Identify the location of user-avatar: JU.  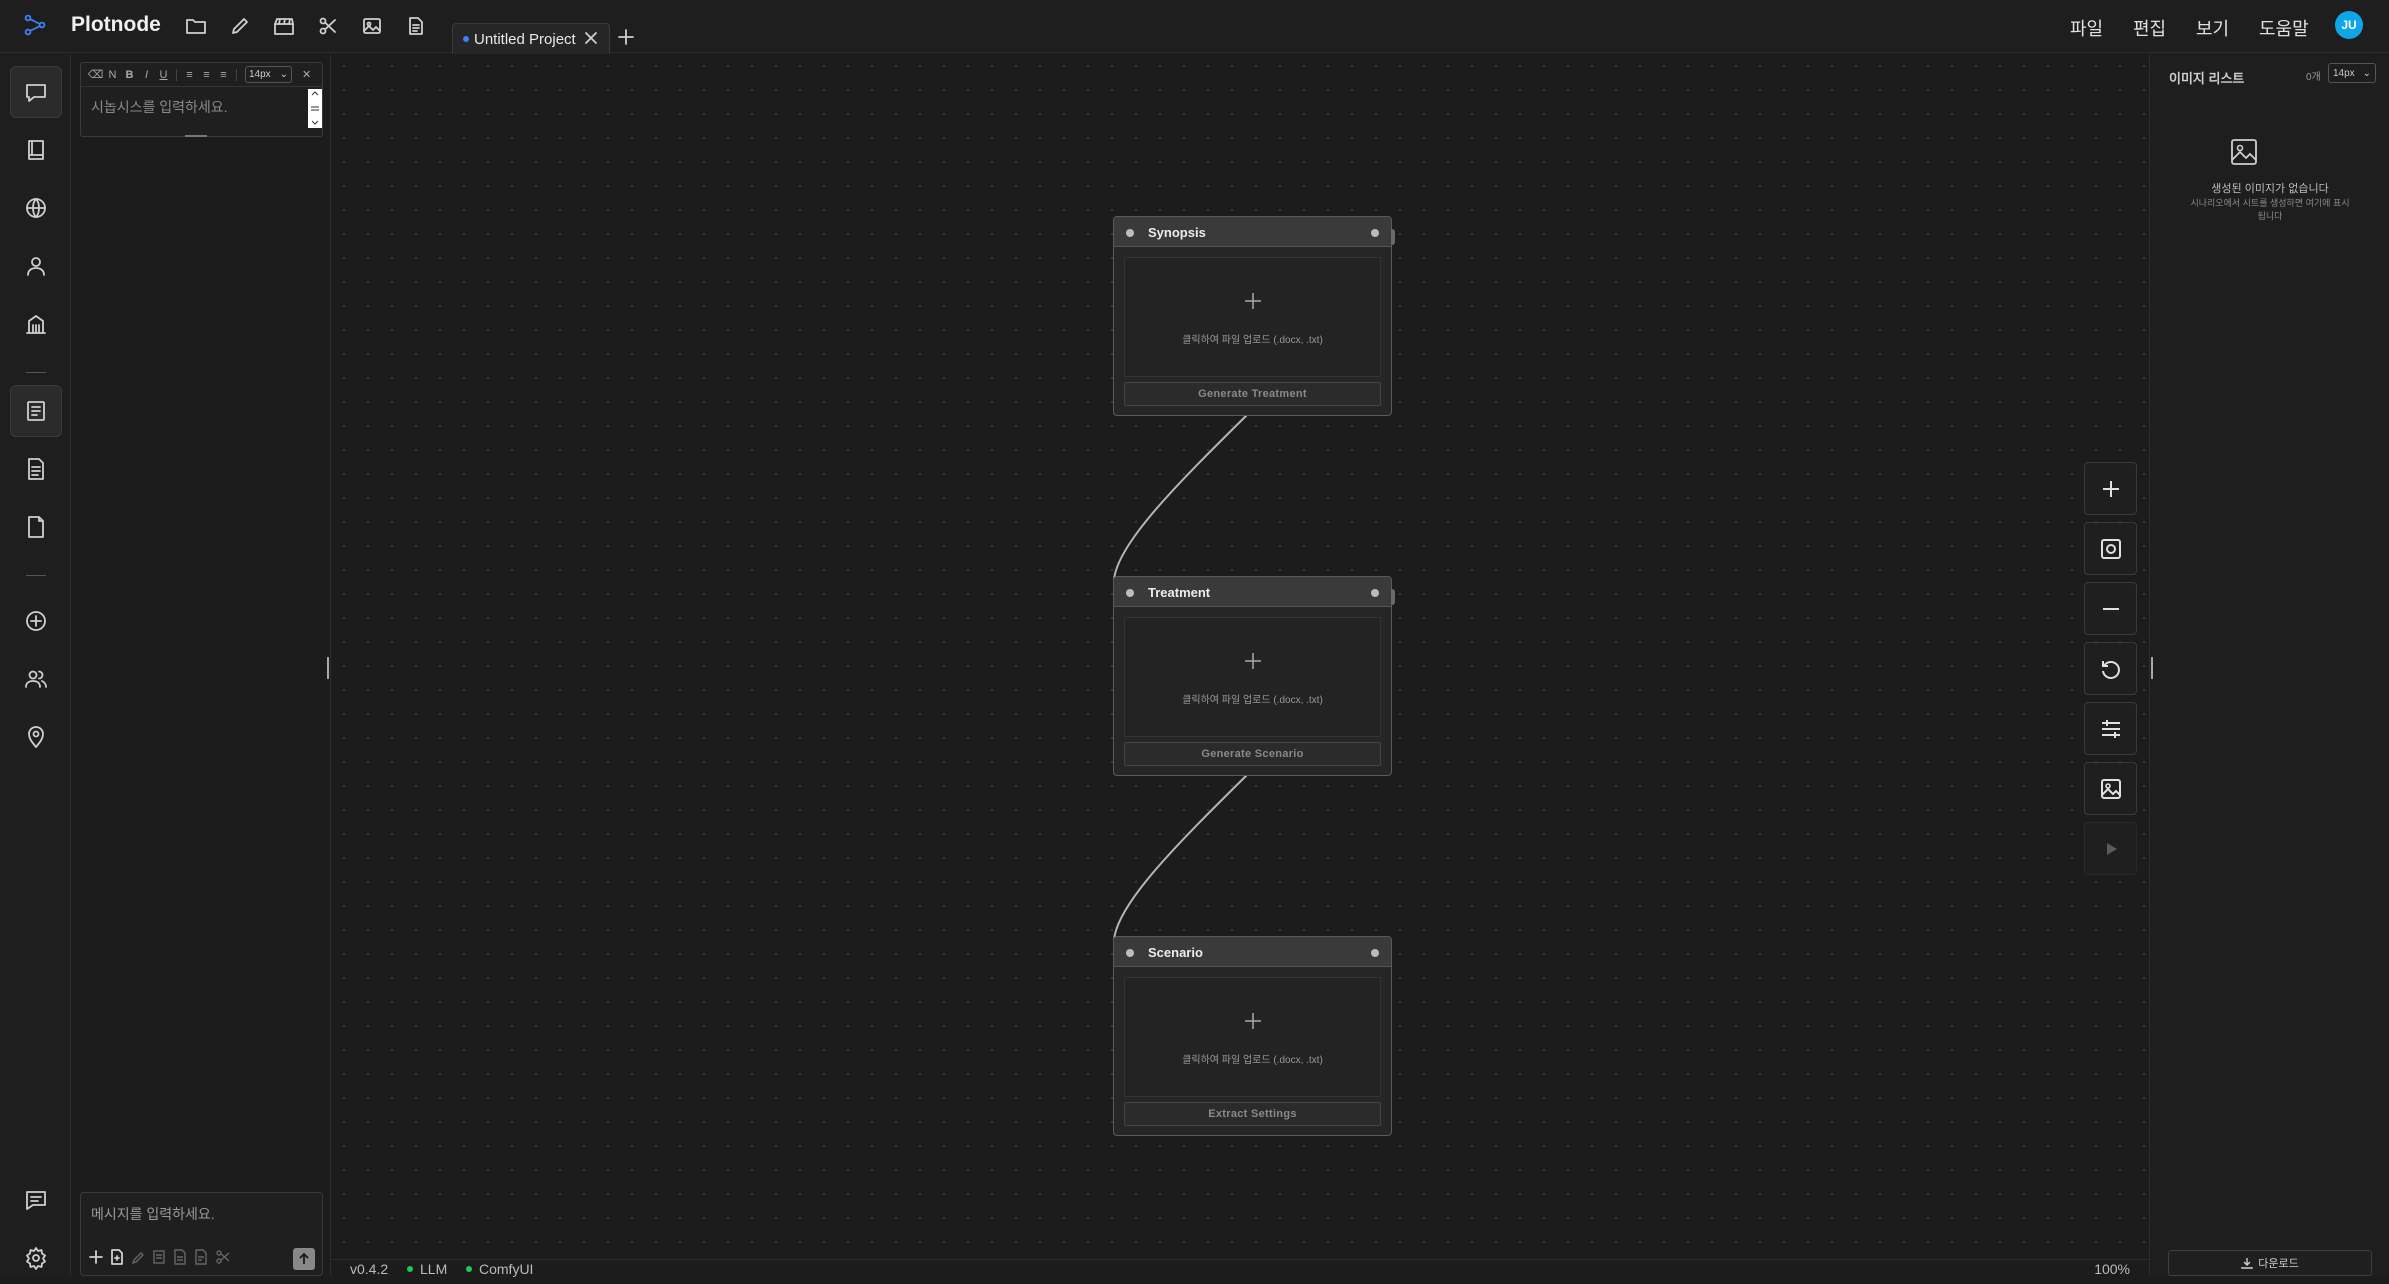
(2349, 25).